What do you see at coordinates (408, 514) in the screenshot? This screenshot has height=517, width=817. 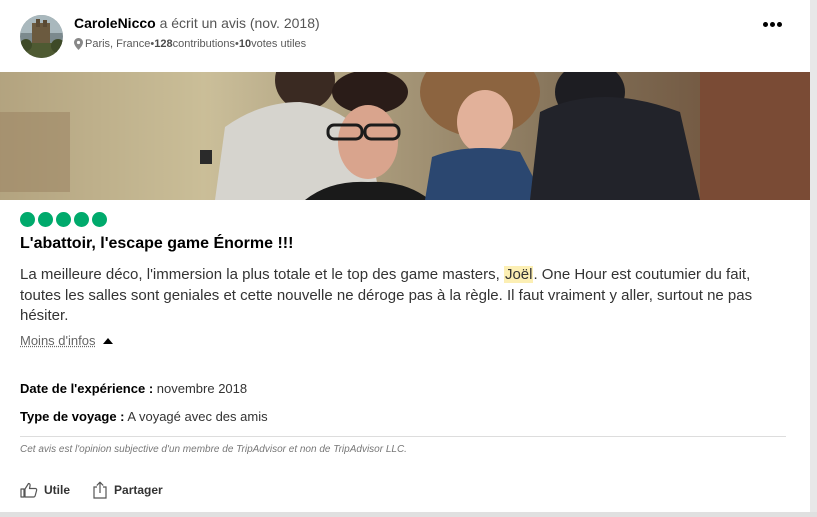 I see `card-bottom-edge` at bounding box center [408, 514].